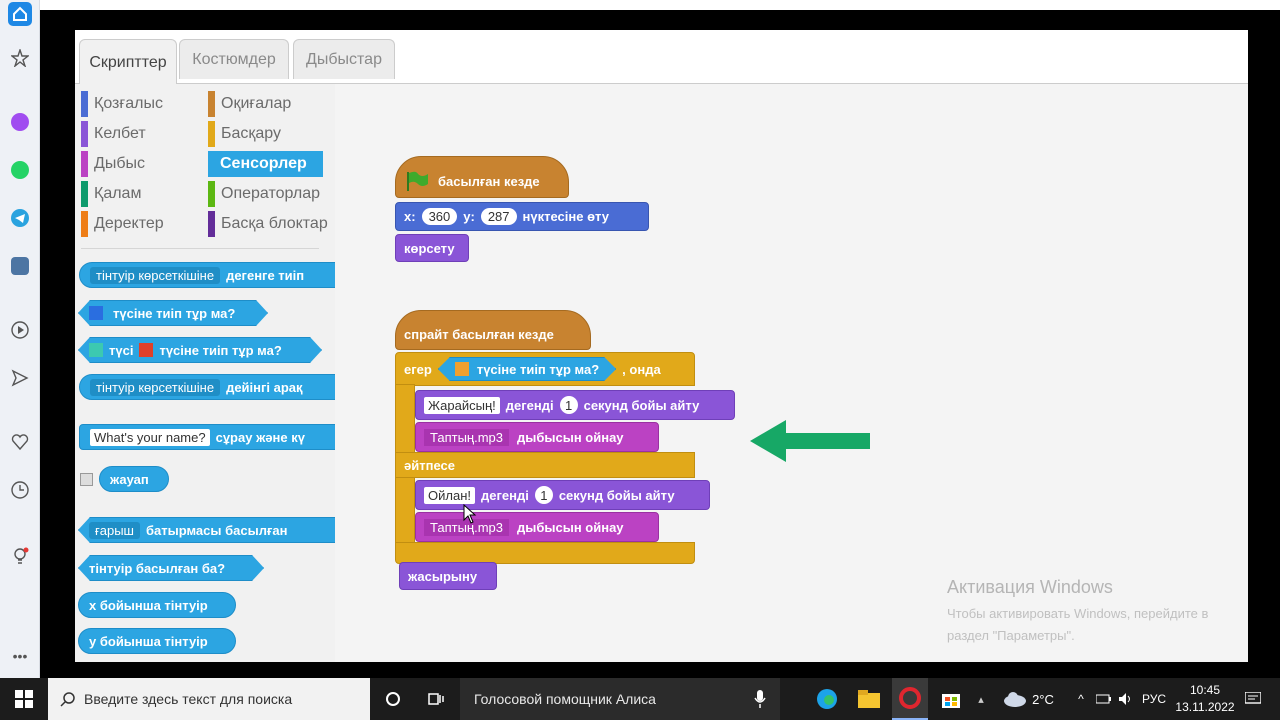  I want to click on hide-block: жасырыну, so click(448, 576).